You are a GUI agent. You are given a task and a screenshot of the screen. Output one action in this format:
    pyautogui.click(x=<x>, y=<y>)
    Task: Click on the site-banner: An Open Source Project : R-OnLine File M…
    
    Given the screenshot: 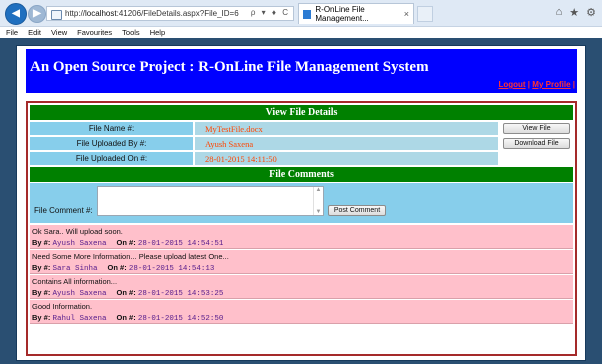 What is the action you would take?
    pyautogui.click(x=301, y=71)
    